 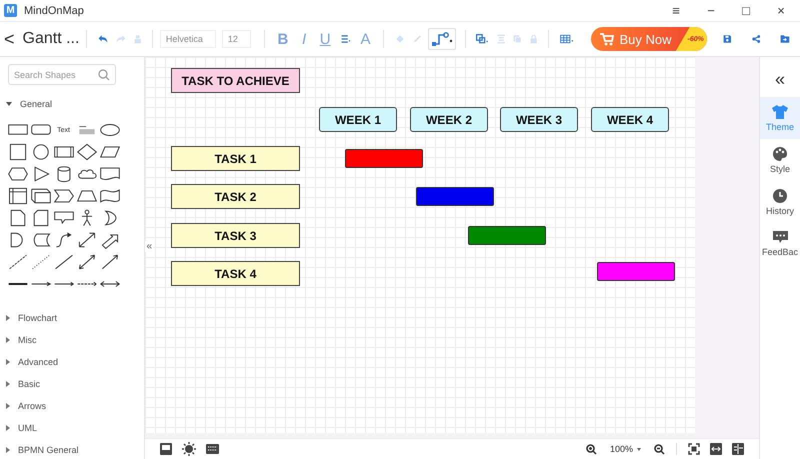 What do you see at coordinates (756, 39) in the screenshot?
I see `share-icon` at bounding box center [756, 39].